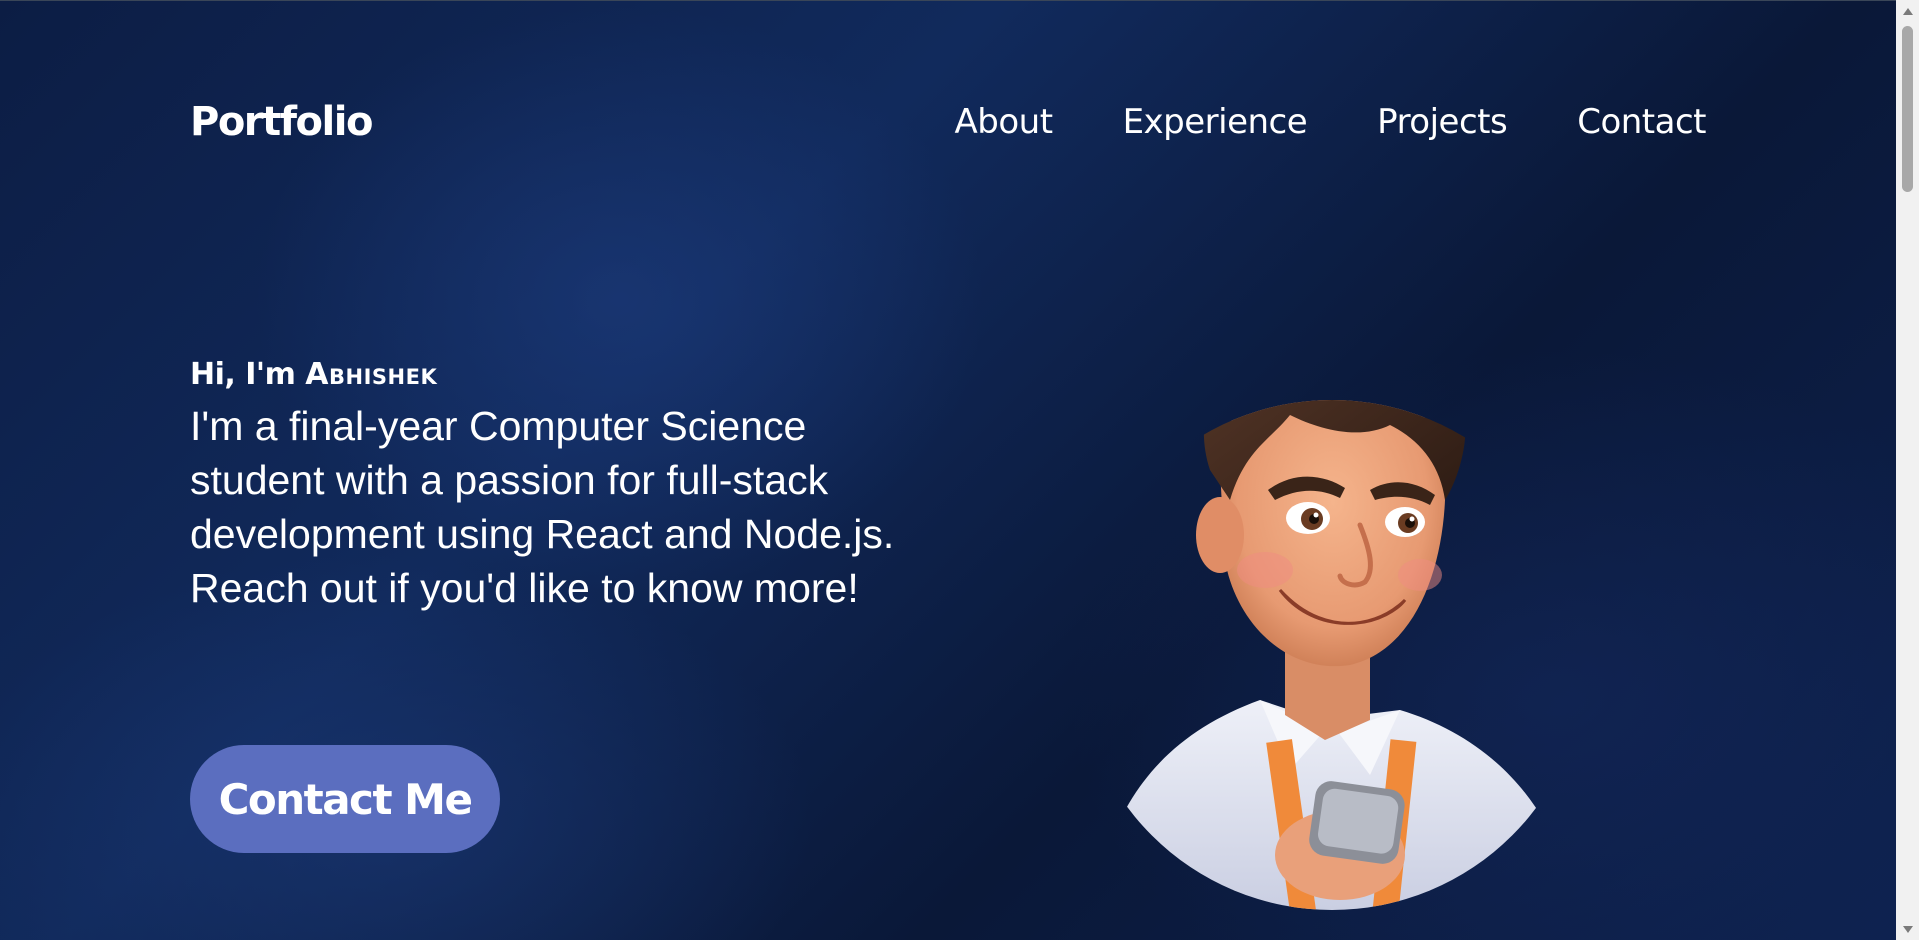  I want to click on greeting-name: Abhishek, so click(371, 374).